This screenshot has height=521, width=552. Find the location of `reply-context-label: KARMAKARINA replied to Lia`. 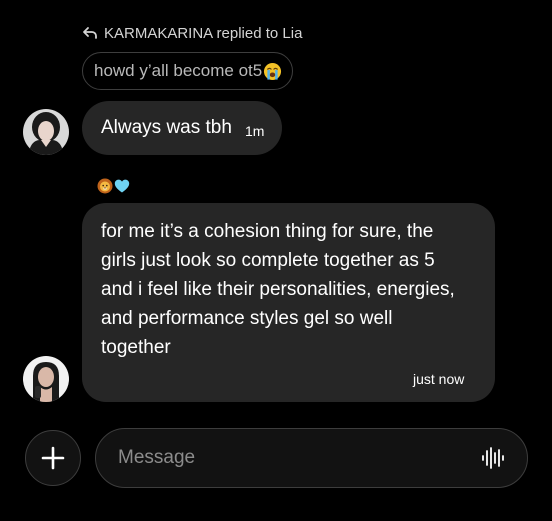

reply-context-label: KARMAKARINA replied to Lia is located at coordinates (203, 33).